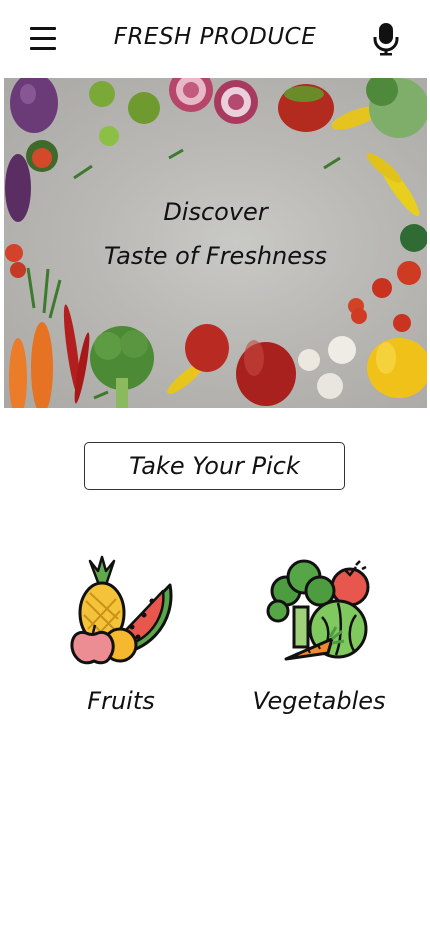  Describe the element at coordinates (215, 212) in the screenshot. I see `hero-headline-line1: Discover` at that location.